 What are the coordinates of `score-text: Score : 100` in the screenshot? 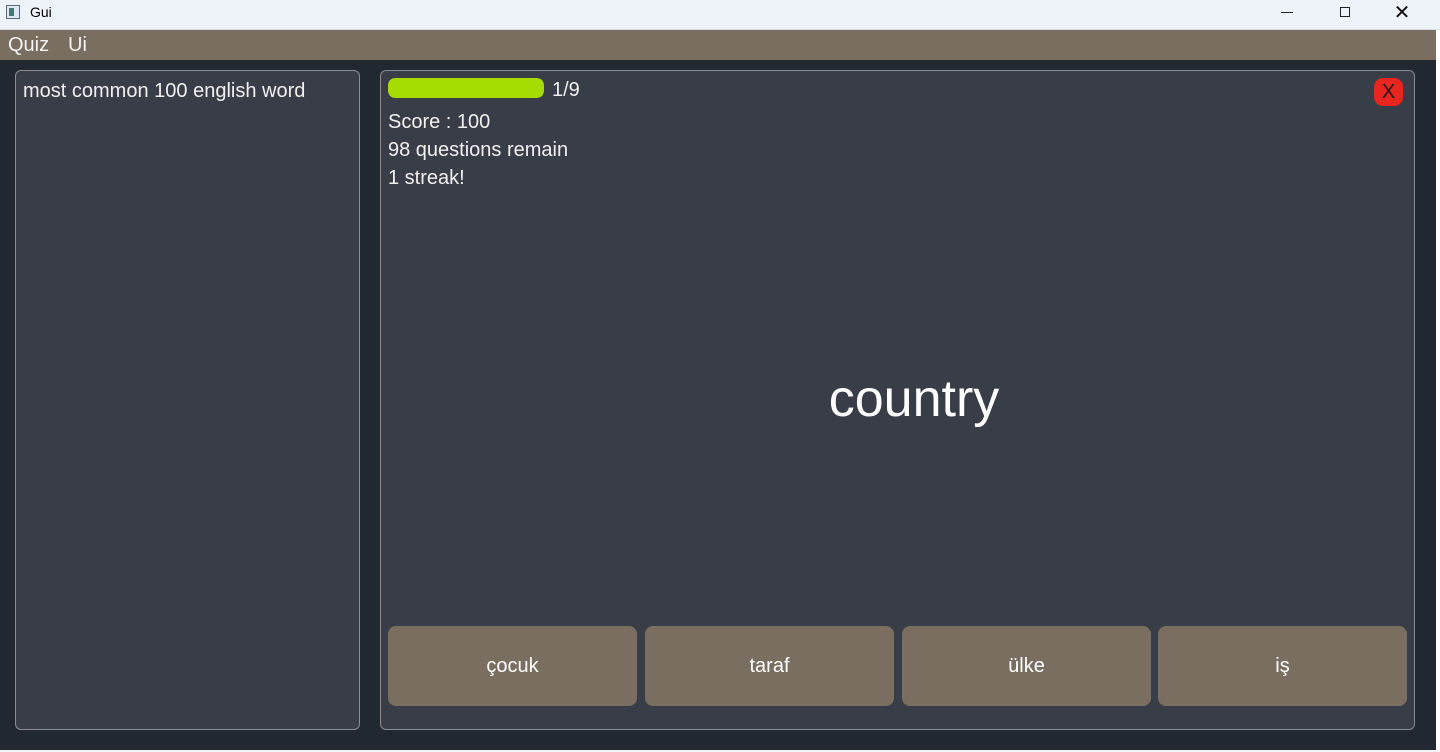 It's located at (439, 122).